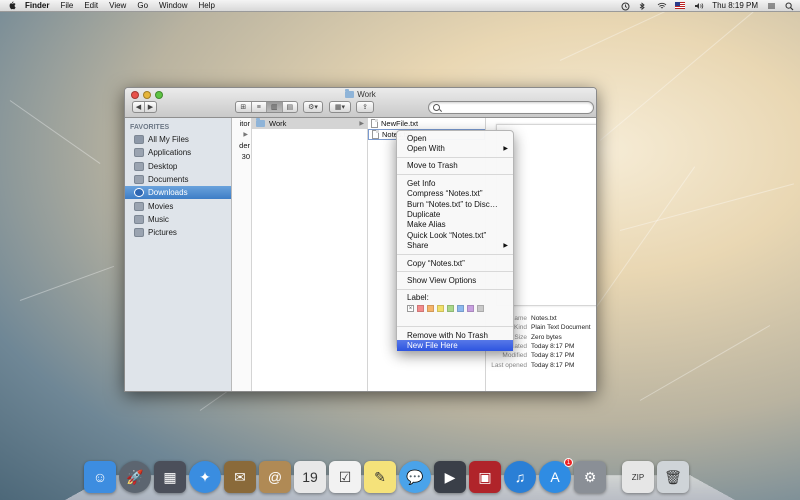 The image size is (800, 500). I want to click on flag-icon, so click(680, 5).